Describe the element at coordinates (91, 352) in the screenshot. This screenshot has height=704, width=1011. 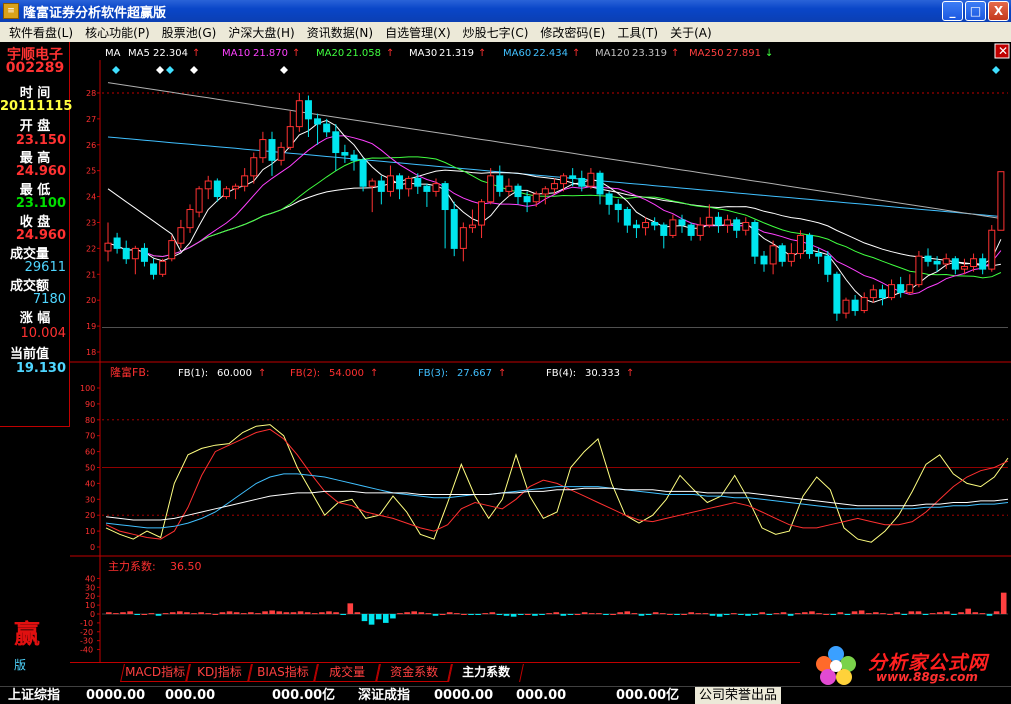
I see `price-tick-label: 18` at that location.